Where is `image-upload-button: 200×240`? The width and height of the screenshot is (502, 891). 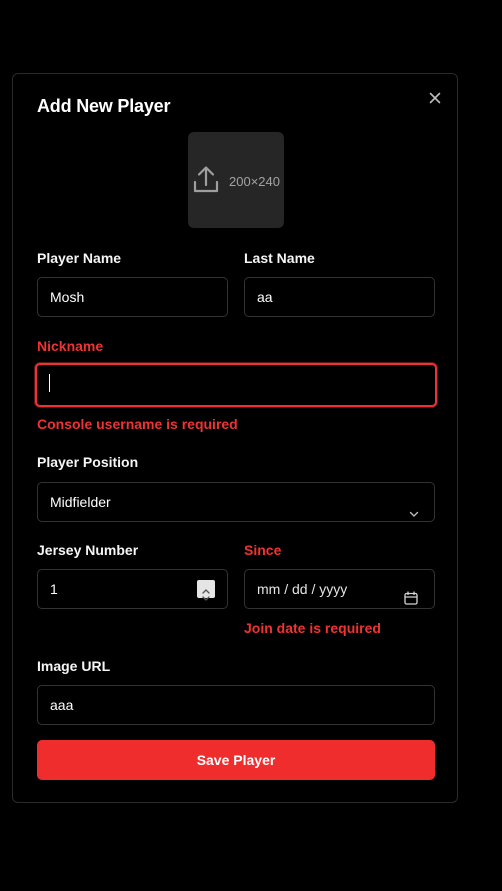 image-upload-button: 200×240 is located at coordinates (236, 180).